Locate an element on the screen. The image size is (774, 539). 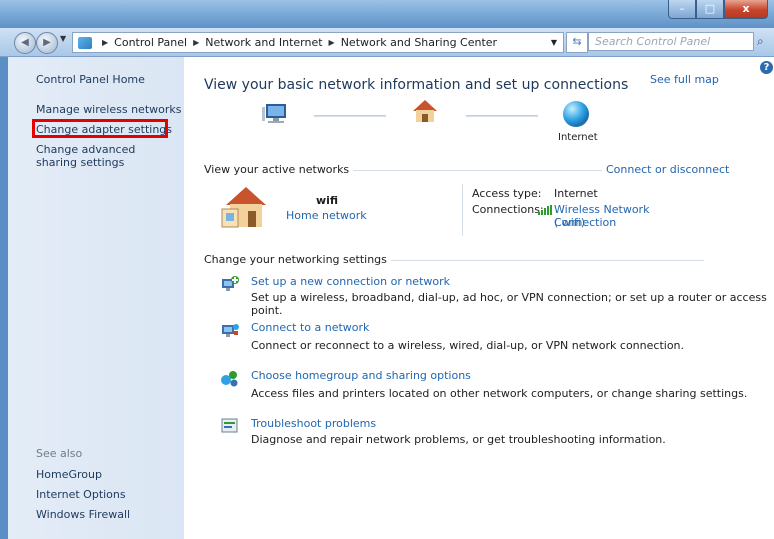
title-bar: – □ x is located at coordinates (387, 14).